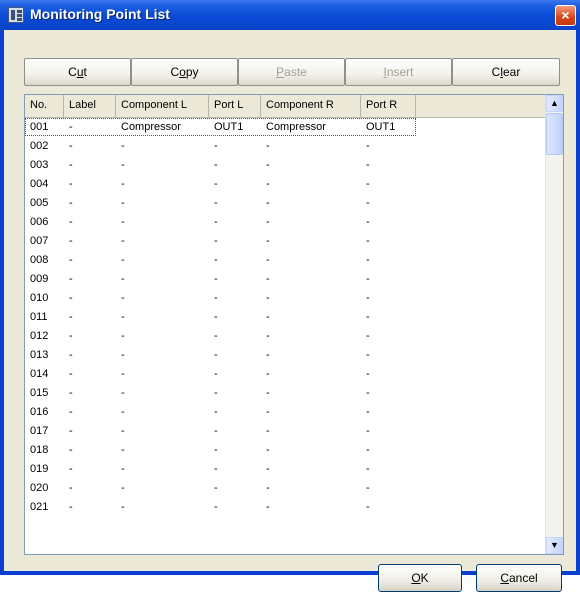  What do you see at coordinates (519, 578) in the screenshot?
I see `cancel-button: Cancel` at bounding box center [519, 578].